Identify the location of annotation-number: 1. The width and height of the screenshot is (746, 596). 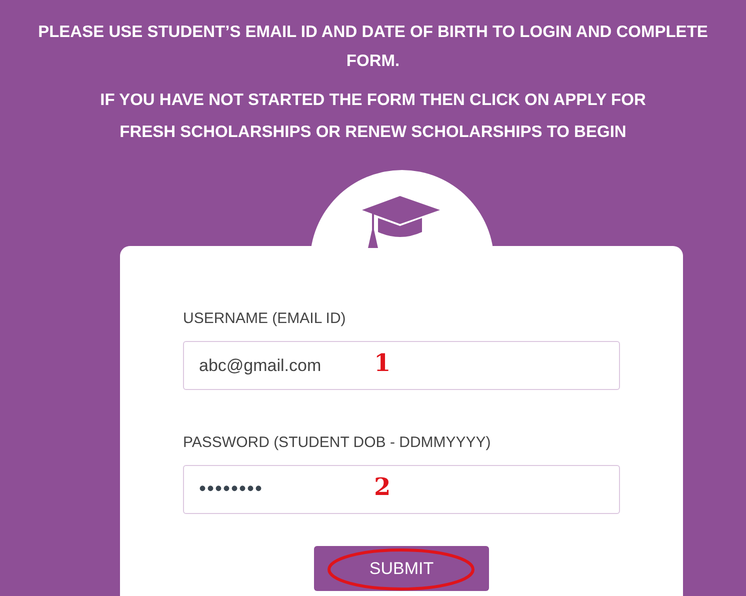
(382, 362).